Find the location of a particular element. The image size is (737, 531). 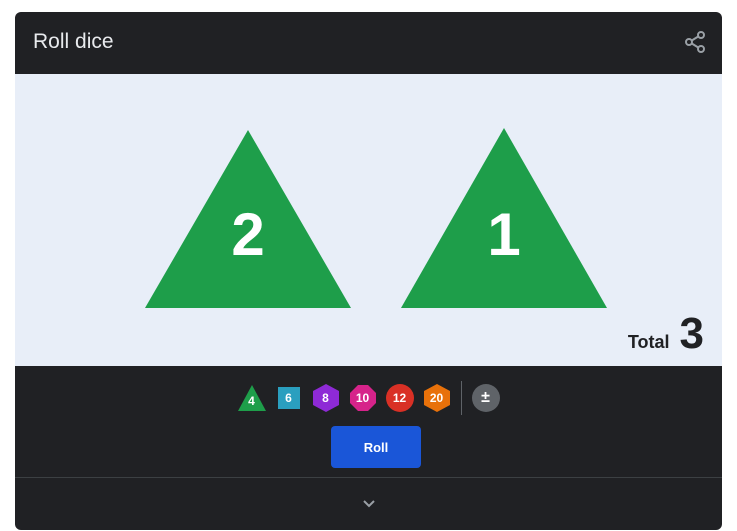

rolled-die-1-value: 2 is located at coordinates (248, 234).